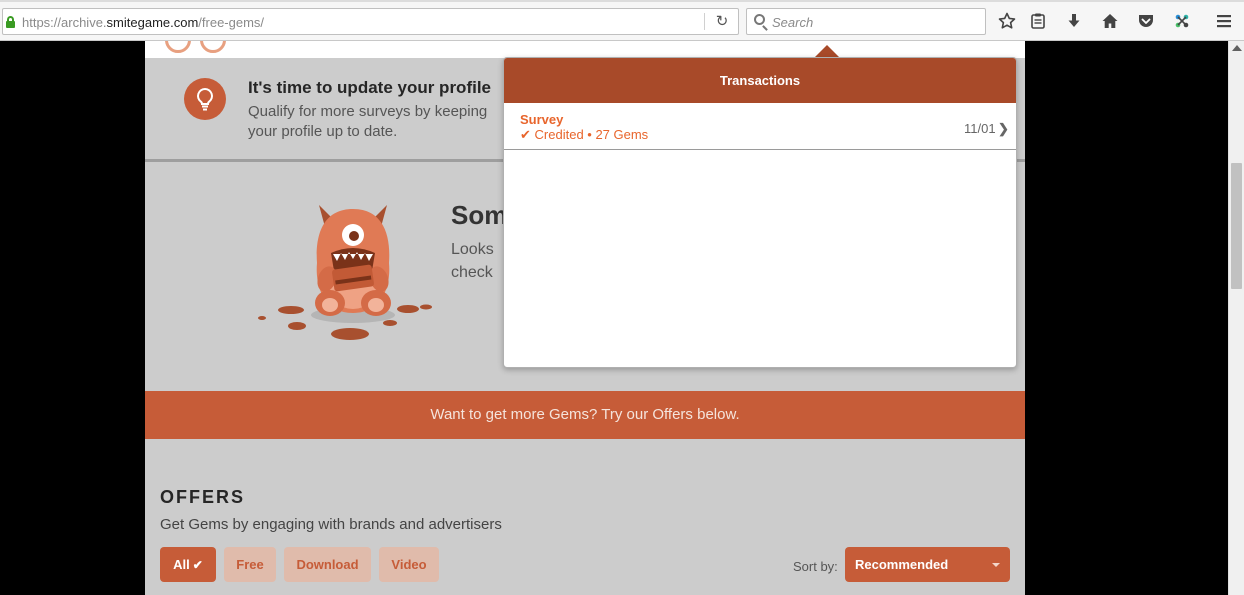  I want to click on lightbulb-icon, so click(205, 99).